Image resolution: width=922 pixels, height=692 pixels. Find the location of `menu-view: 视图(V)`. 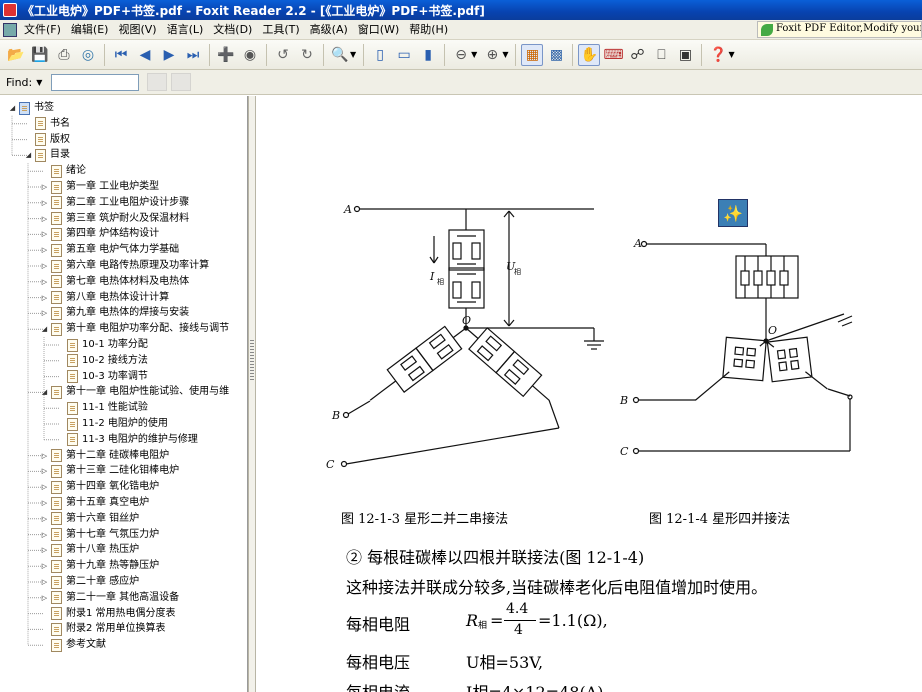

menu-view: 视图(V) is located at coordinates (137, 29).